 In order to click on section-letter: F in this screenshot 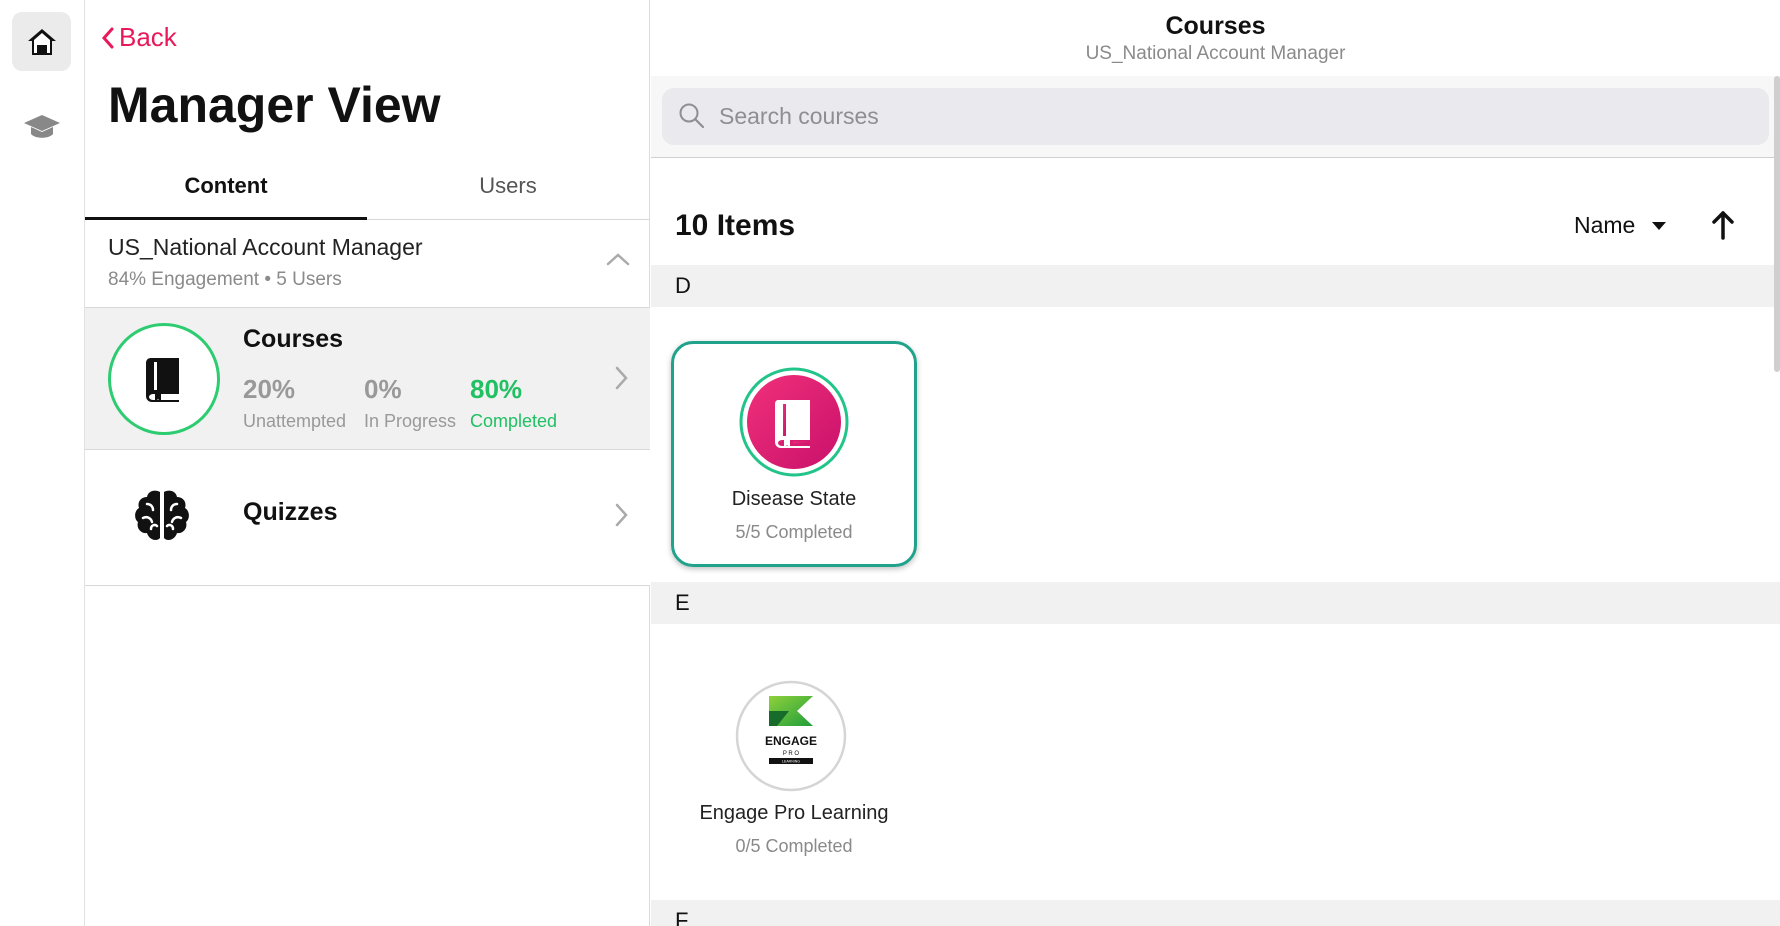, I will do `click(682, 917)`.